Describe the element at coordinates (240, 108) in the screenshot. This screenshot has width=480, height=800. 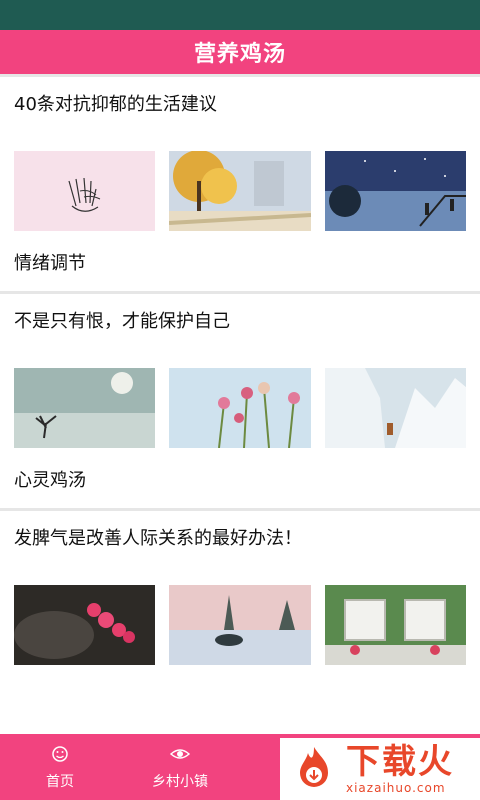
I see `article-title: 40条对抗抑郁的生活建议` at that location.